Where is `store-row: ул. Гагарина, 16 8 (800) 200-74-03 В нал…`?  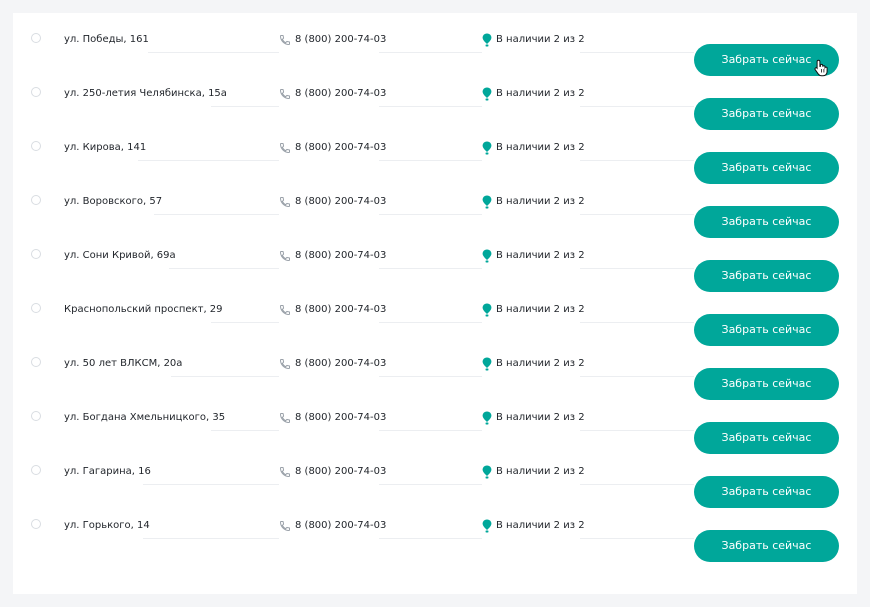
store-row: ул. Гагарина, 16 8 (800) 200-74-03 В нал… is located at coordinates (435, 476).